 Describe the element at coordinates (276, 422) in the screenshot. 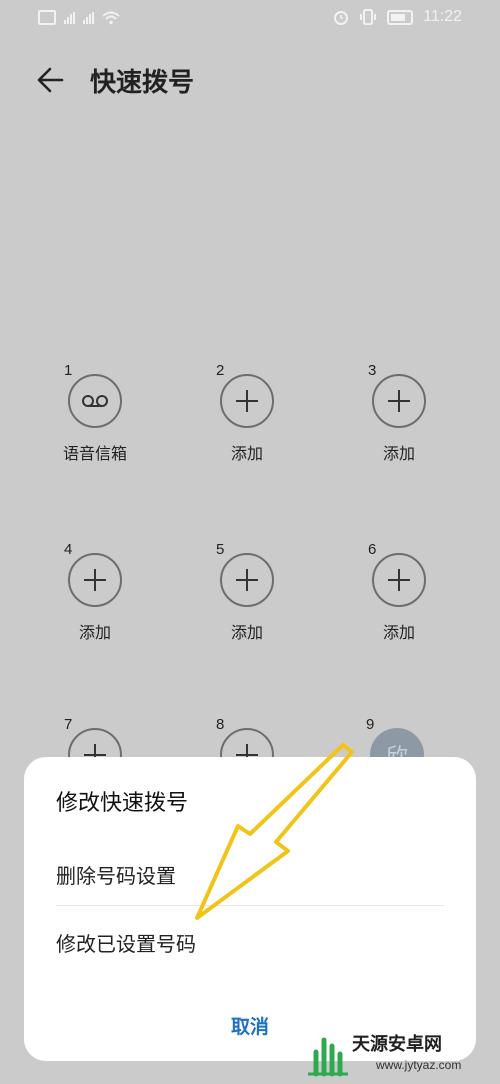

I see `speed-dial-slot-2: 2 添加` at that location.